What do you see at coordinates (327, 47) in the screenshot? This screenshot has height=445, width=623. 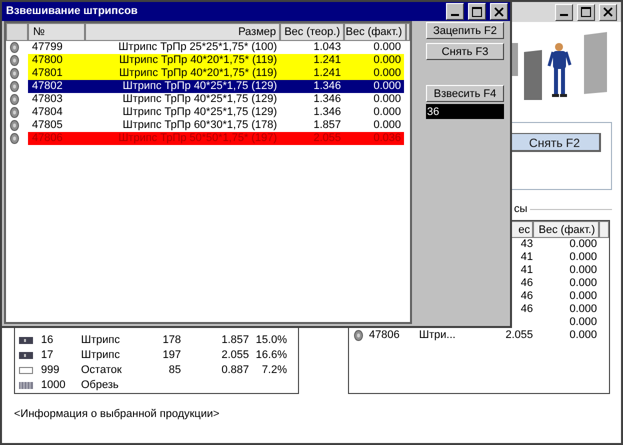 I see `weight-cell-text: 1.043` at bounding box center [327, 47].